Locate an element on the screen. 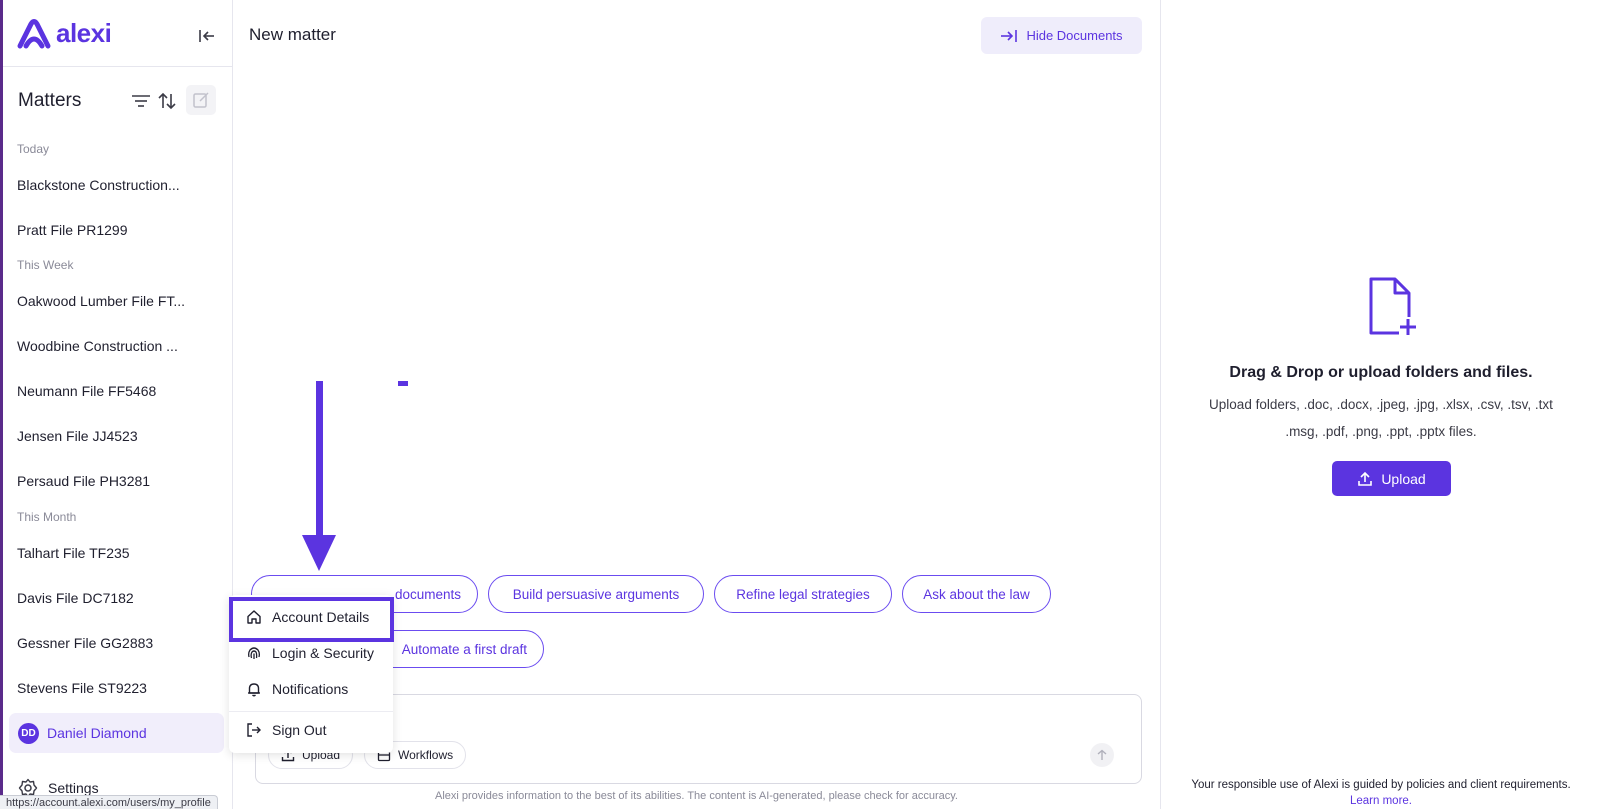 The image size is (1600, 809). sort-button is located at coordinates (167, 101).